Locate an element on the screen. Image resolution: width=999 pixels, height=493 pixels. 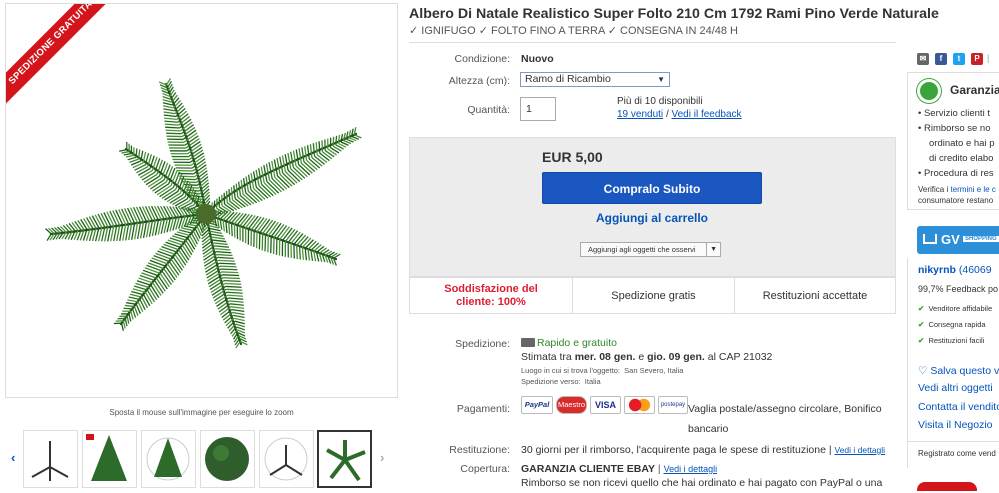
contact-seller-text: Contatta il venditore is located at coordinates (958, 407).